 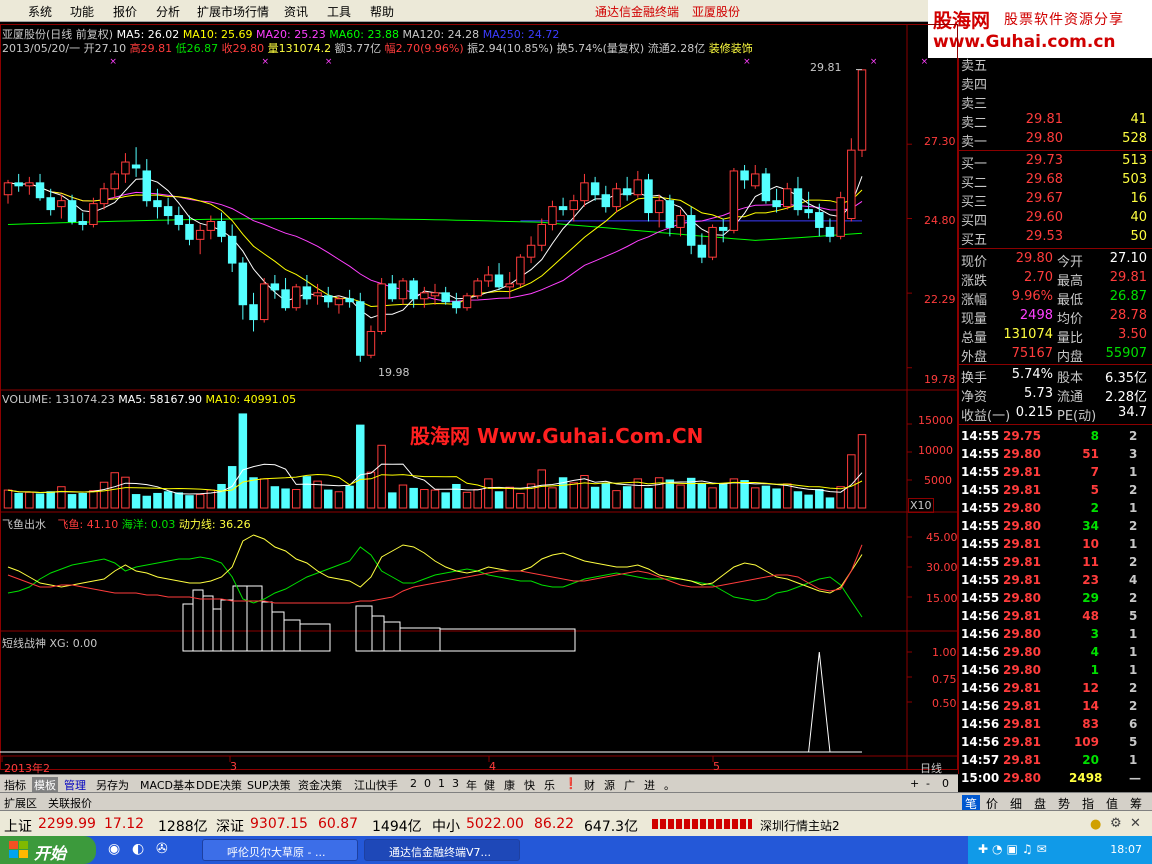 I want to click on buy-volume: 40, so click(x=1138, y=217).